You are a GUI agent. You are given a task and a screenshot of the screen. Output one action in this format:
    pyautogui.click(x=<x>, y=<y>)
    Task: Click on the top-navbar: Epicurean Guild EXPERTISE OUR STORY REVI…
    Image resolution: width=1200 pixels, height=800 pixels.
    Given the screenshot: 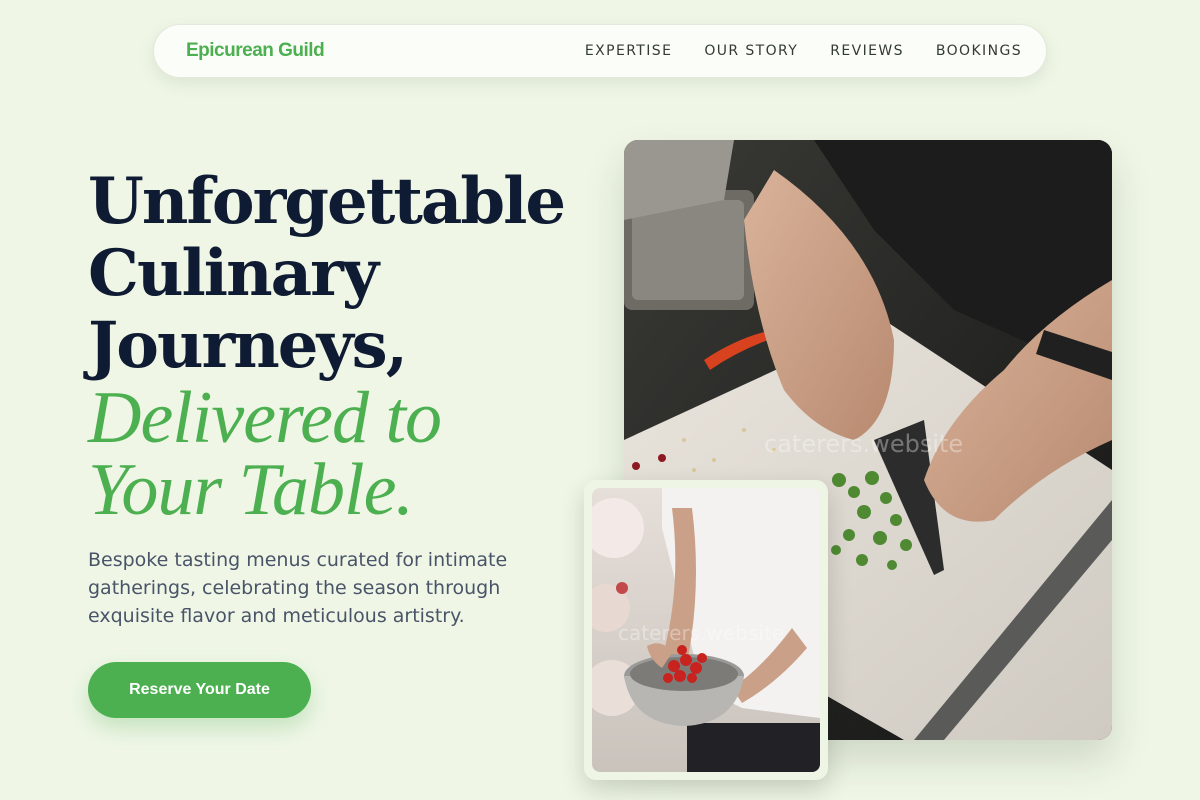 What is the action you would take?
    pyautogui.click(x=600, y=51)
    